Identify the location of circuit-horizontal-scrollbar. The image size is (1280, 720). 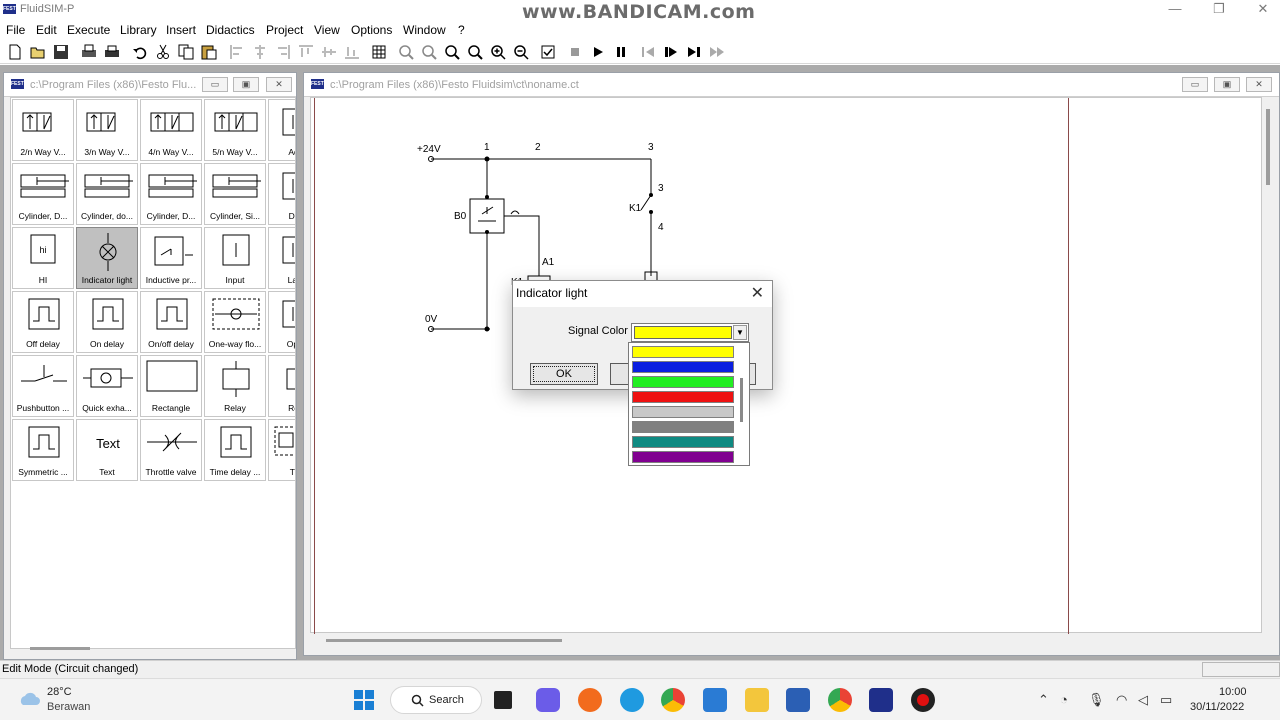
(444, 640).